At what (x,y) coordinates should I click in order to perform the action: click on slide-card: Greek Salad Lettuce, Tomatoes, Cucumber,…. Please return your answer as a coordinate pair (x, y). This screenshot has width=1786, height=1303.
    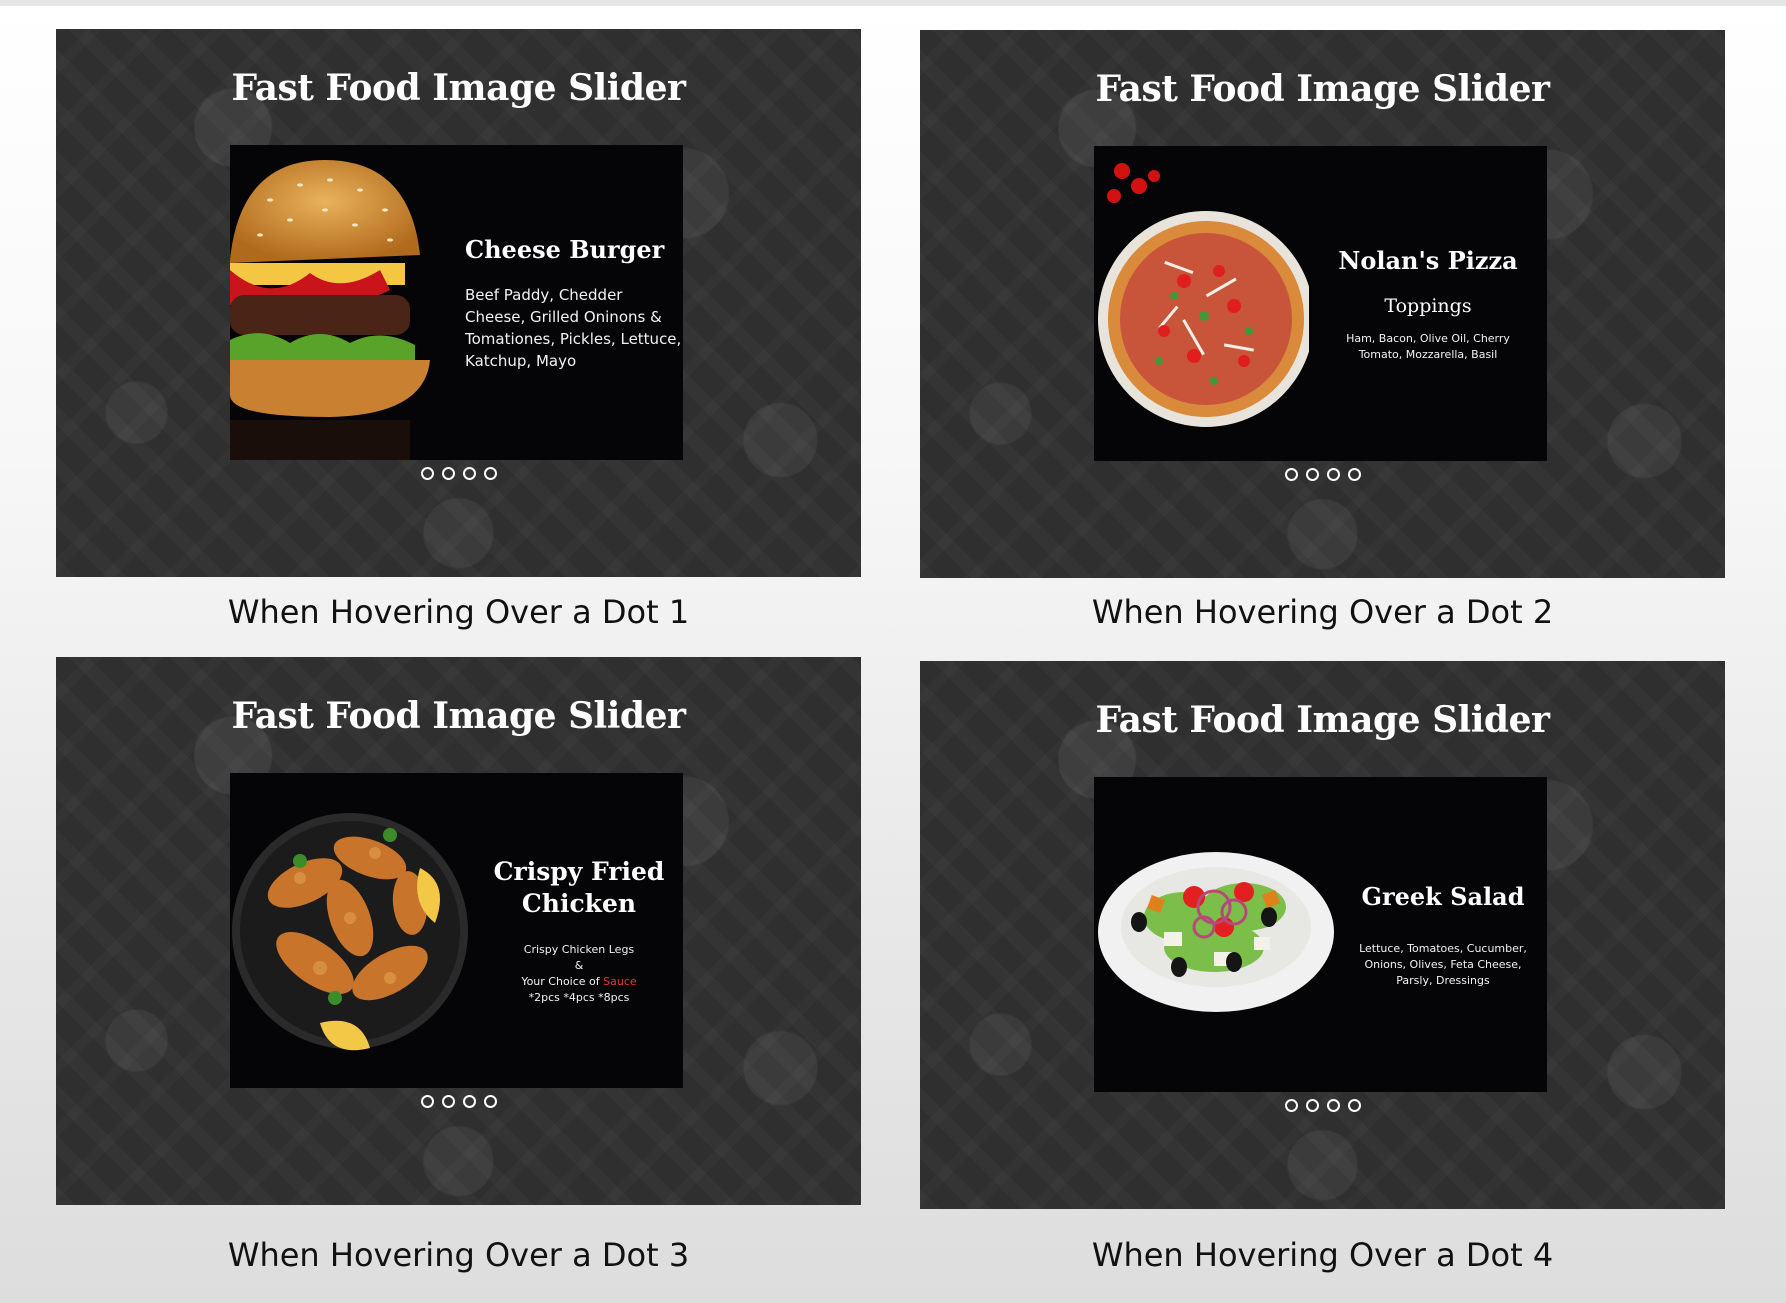
    Looking at the image, I should click on (1320, 934).